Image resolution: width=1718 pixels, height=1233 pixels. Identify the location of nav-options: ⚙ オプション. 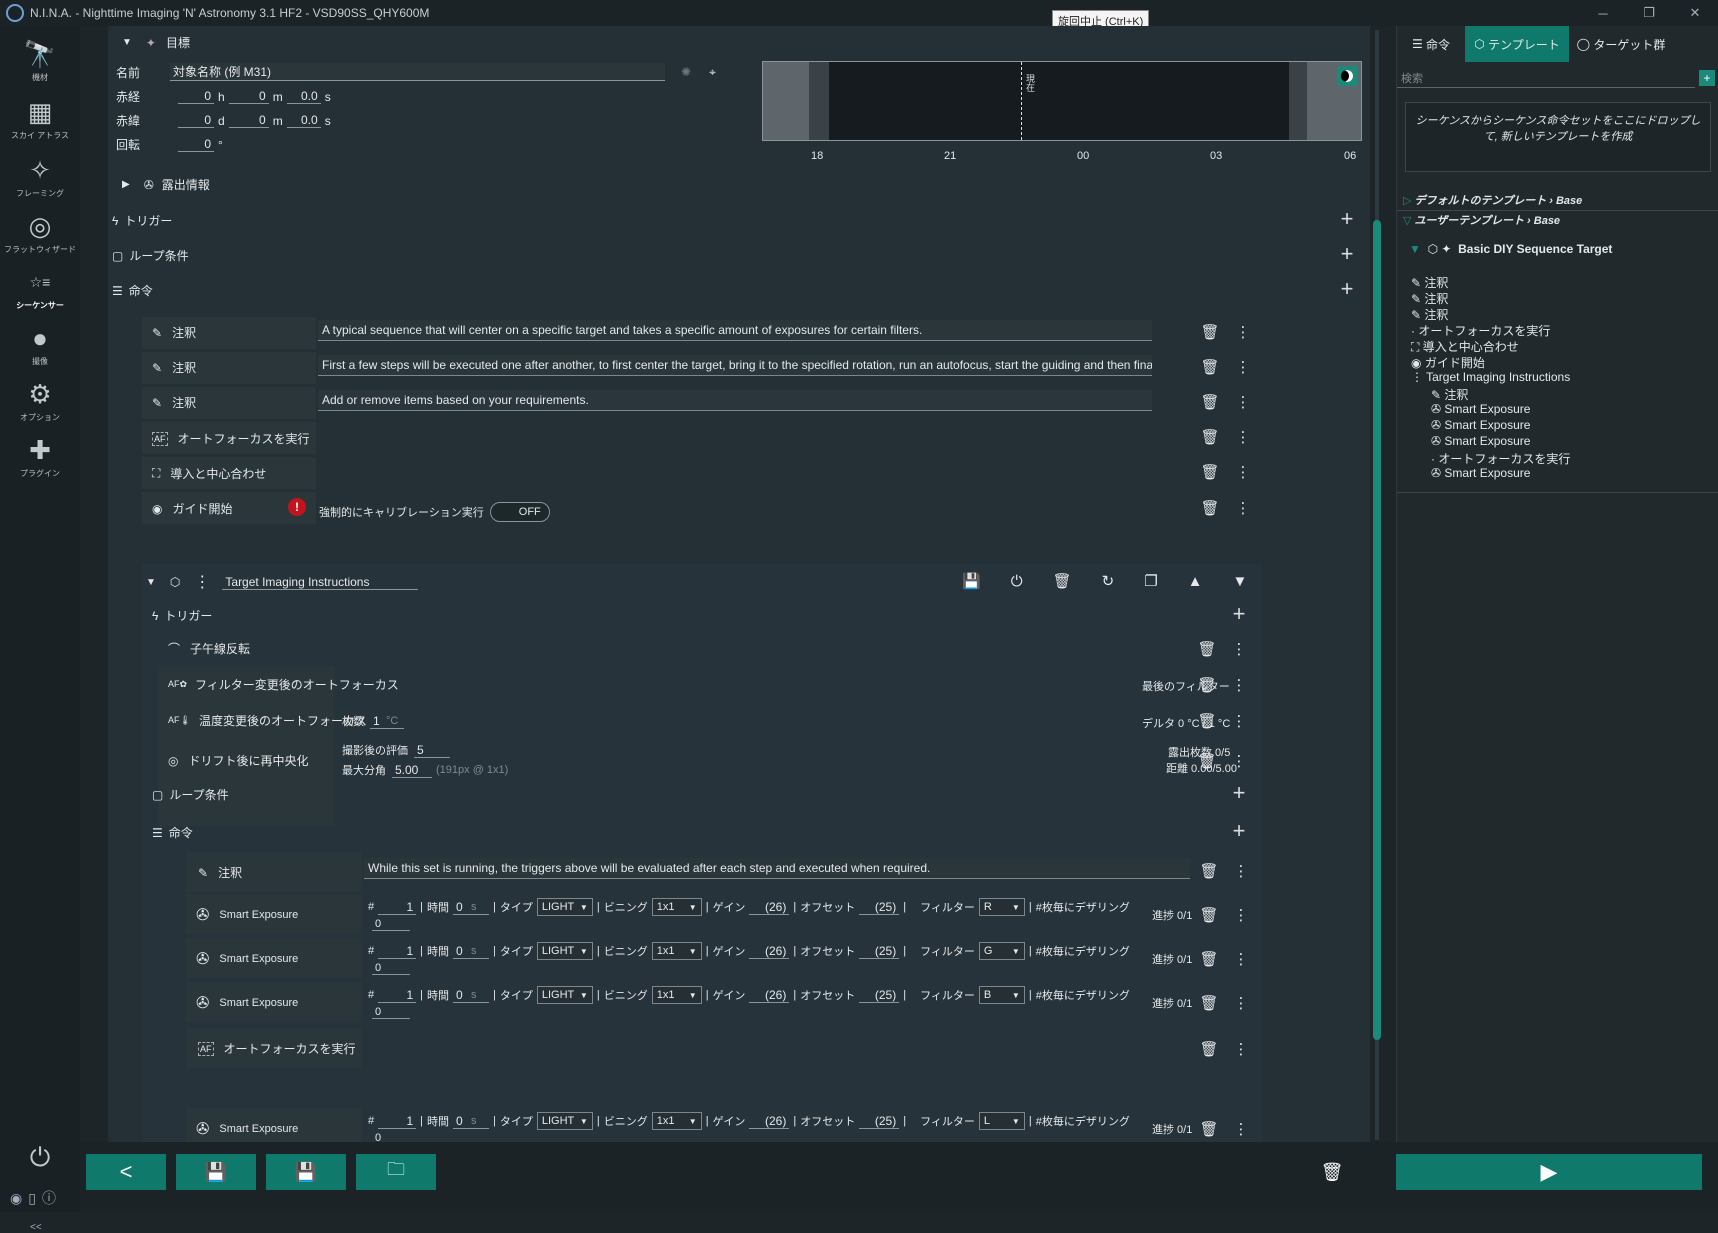
(40, 400).